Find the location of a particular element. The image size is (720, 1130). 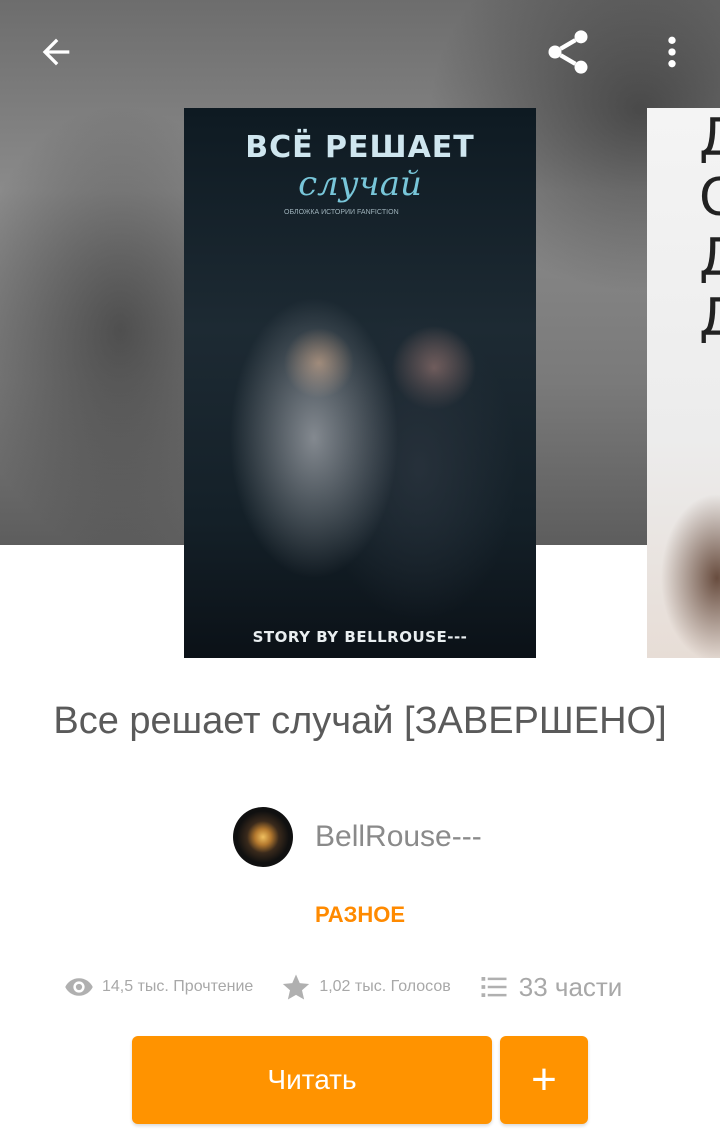

author-name: BellRouse--- is located at coordinates (398, 837).